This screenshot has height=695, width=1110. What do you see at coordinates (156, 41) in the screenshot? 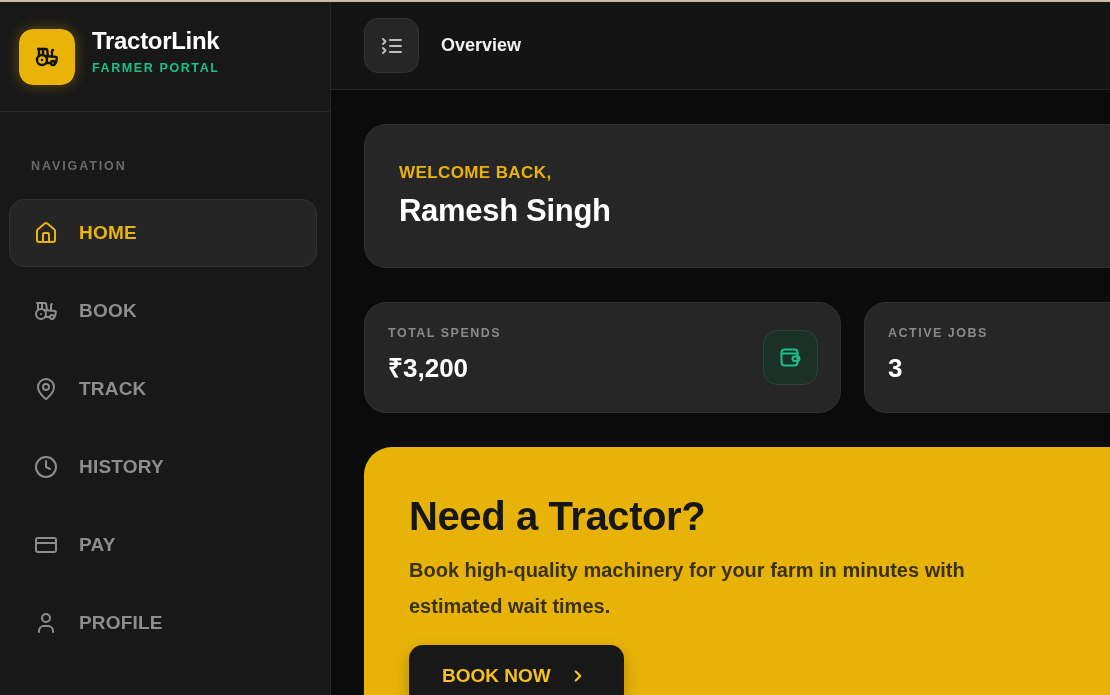
I see `brand-name: TractorLink` at bounding box center [156, 41].